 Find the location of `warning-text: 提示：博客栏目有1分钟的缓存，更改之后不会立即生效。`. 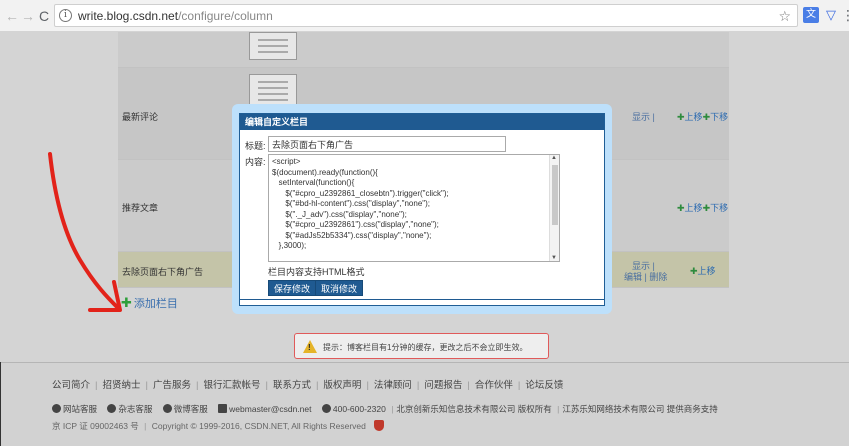

warning-text: 提示：博客栏目有1分钟的缓存，更改之后不会立即生效。 is located at coordinates (425, 347).